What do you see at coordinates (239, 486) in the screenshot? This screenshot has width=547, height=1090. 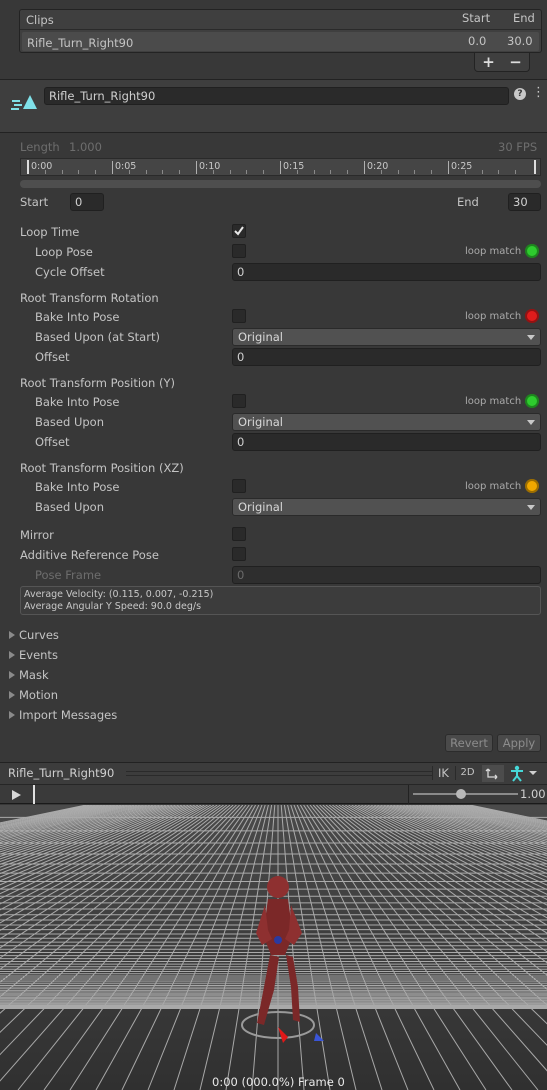 I see `position-xz-bake-checkbox` at bounding box center [239, 486].